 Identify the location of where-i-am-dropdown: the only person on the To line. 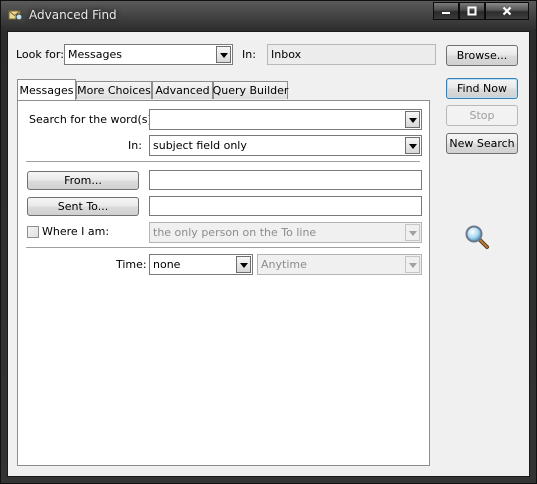
(285, 232).